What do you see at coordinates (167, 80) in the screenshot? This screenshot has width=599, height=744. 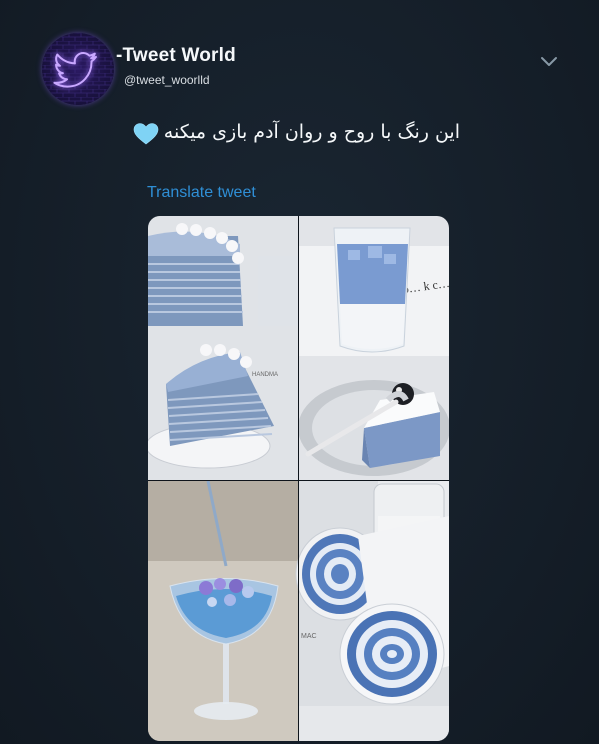 I see `author-handle: @tweet_woorlld` at bounding box center [167, 80].